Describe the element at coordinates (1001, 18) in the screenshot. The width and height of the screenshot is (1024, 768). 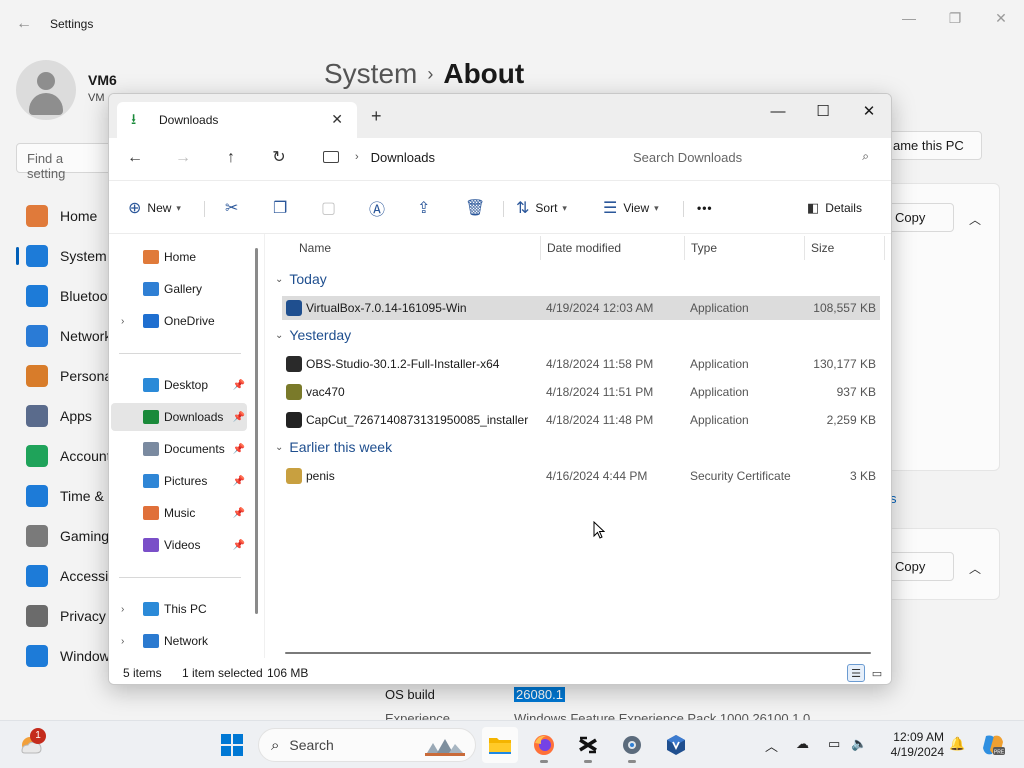
I see `settings-close-button: ✕` at that location.